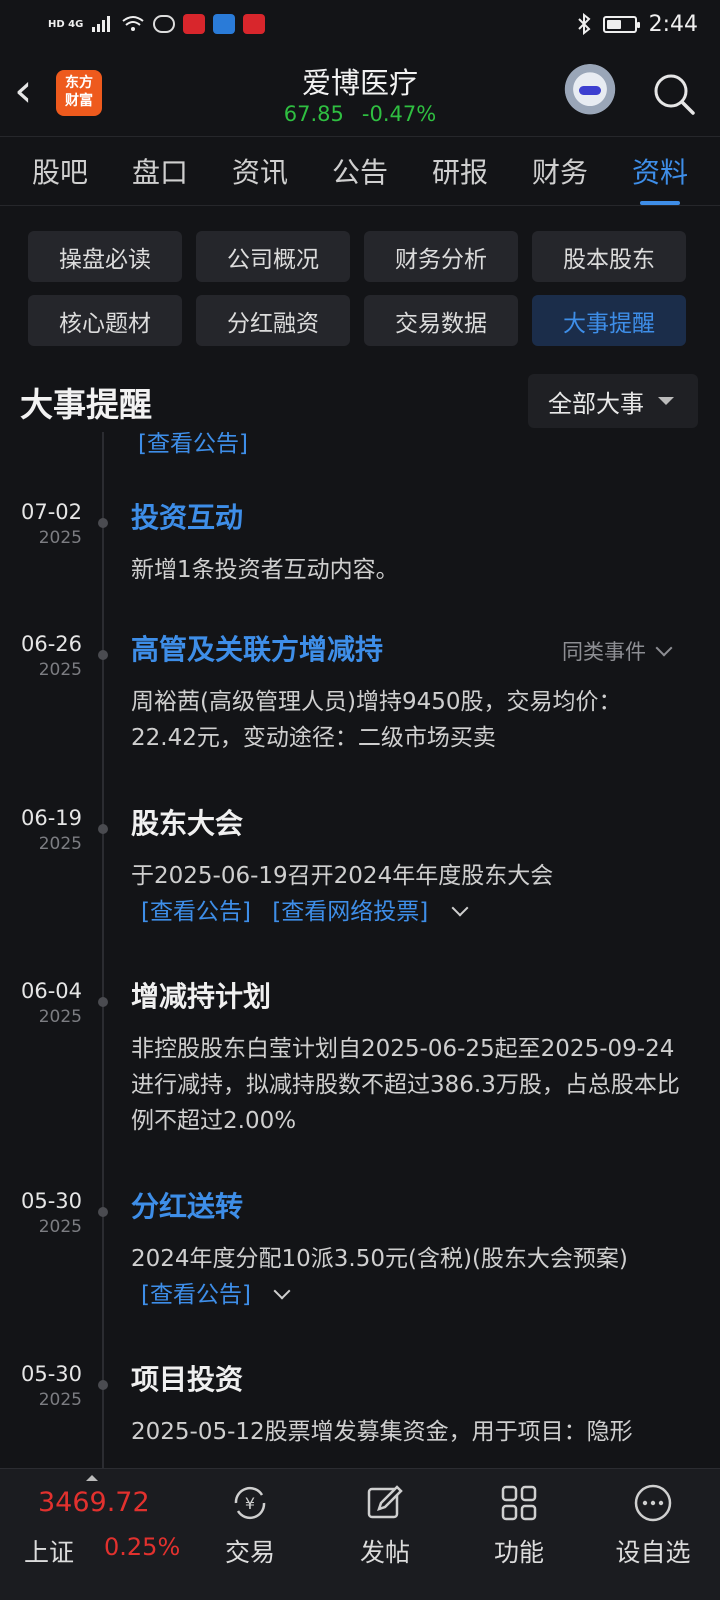 Image resolution: width=720 pixels, height=1600 pixels. What do you see at coordinates (187, 1205) in the screenshot?
I see `event-title: 分红送转` at bounding box center [187, 1205].